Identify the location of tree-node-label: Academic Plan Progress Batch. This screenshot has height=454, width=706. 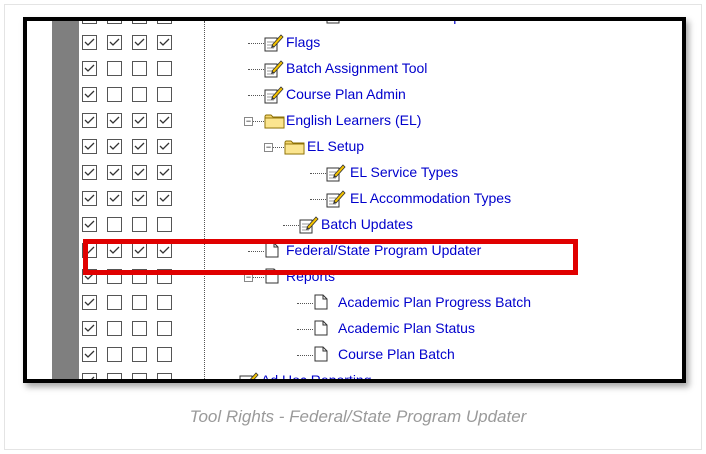
(434, 302).